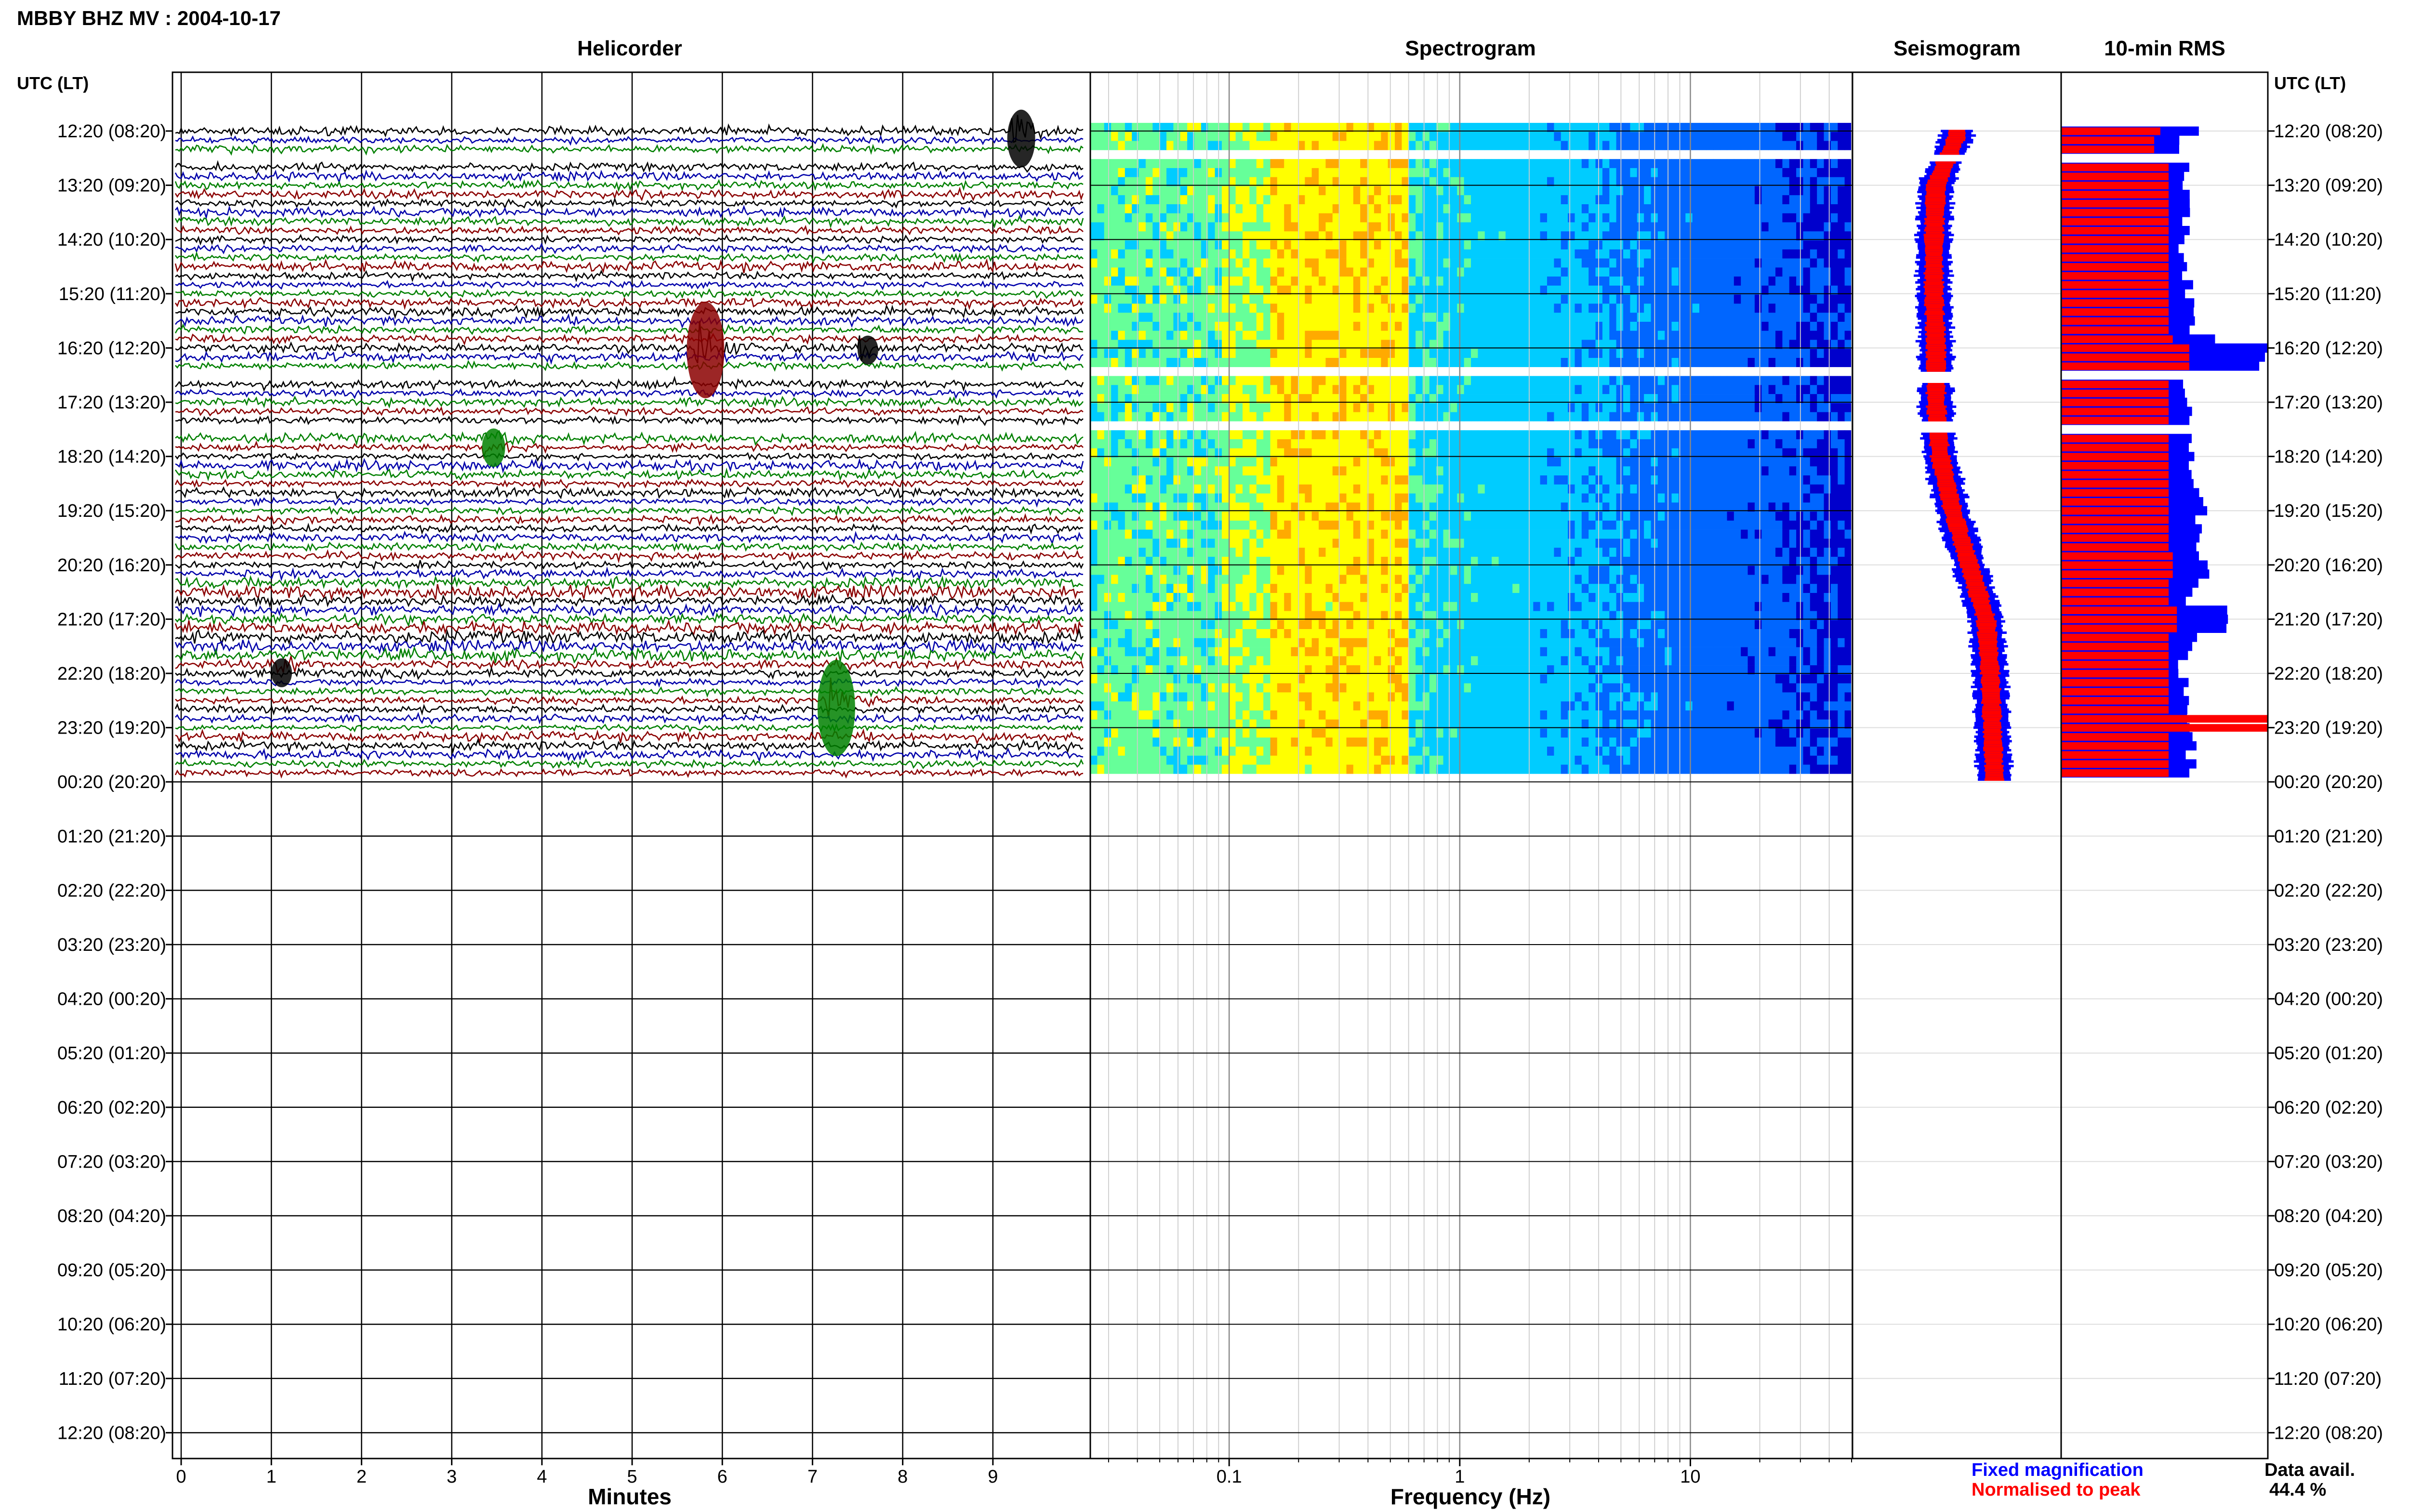 The height and width of the screenshot is (1512, 2409). I want to click on time-label-left: 17:20 (13:20), so click(111, 403).